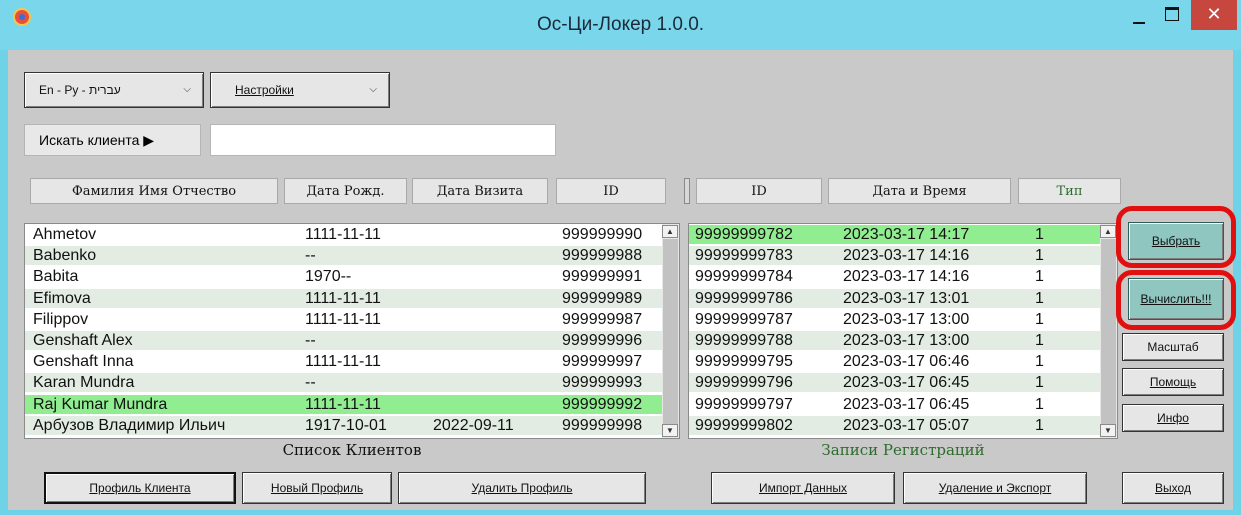 This screenshot has height=515, width=1241. I want to click on language-dropdown: En - Ру - עברית ⌵, so click(114, 90).